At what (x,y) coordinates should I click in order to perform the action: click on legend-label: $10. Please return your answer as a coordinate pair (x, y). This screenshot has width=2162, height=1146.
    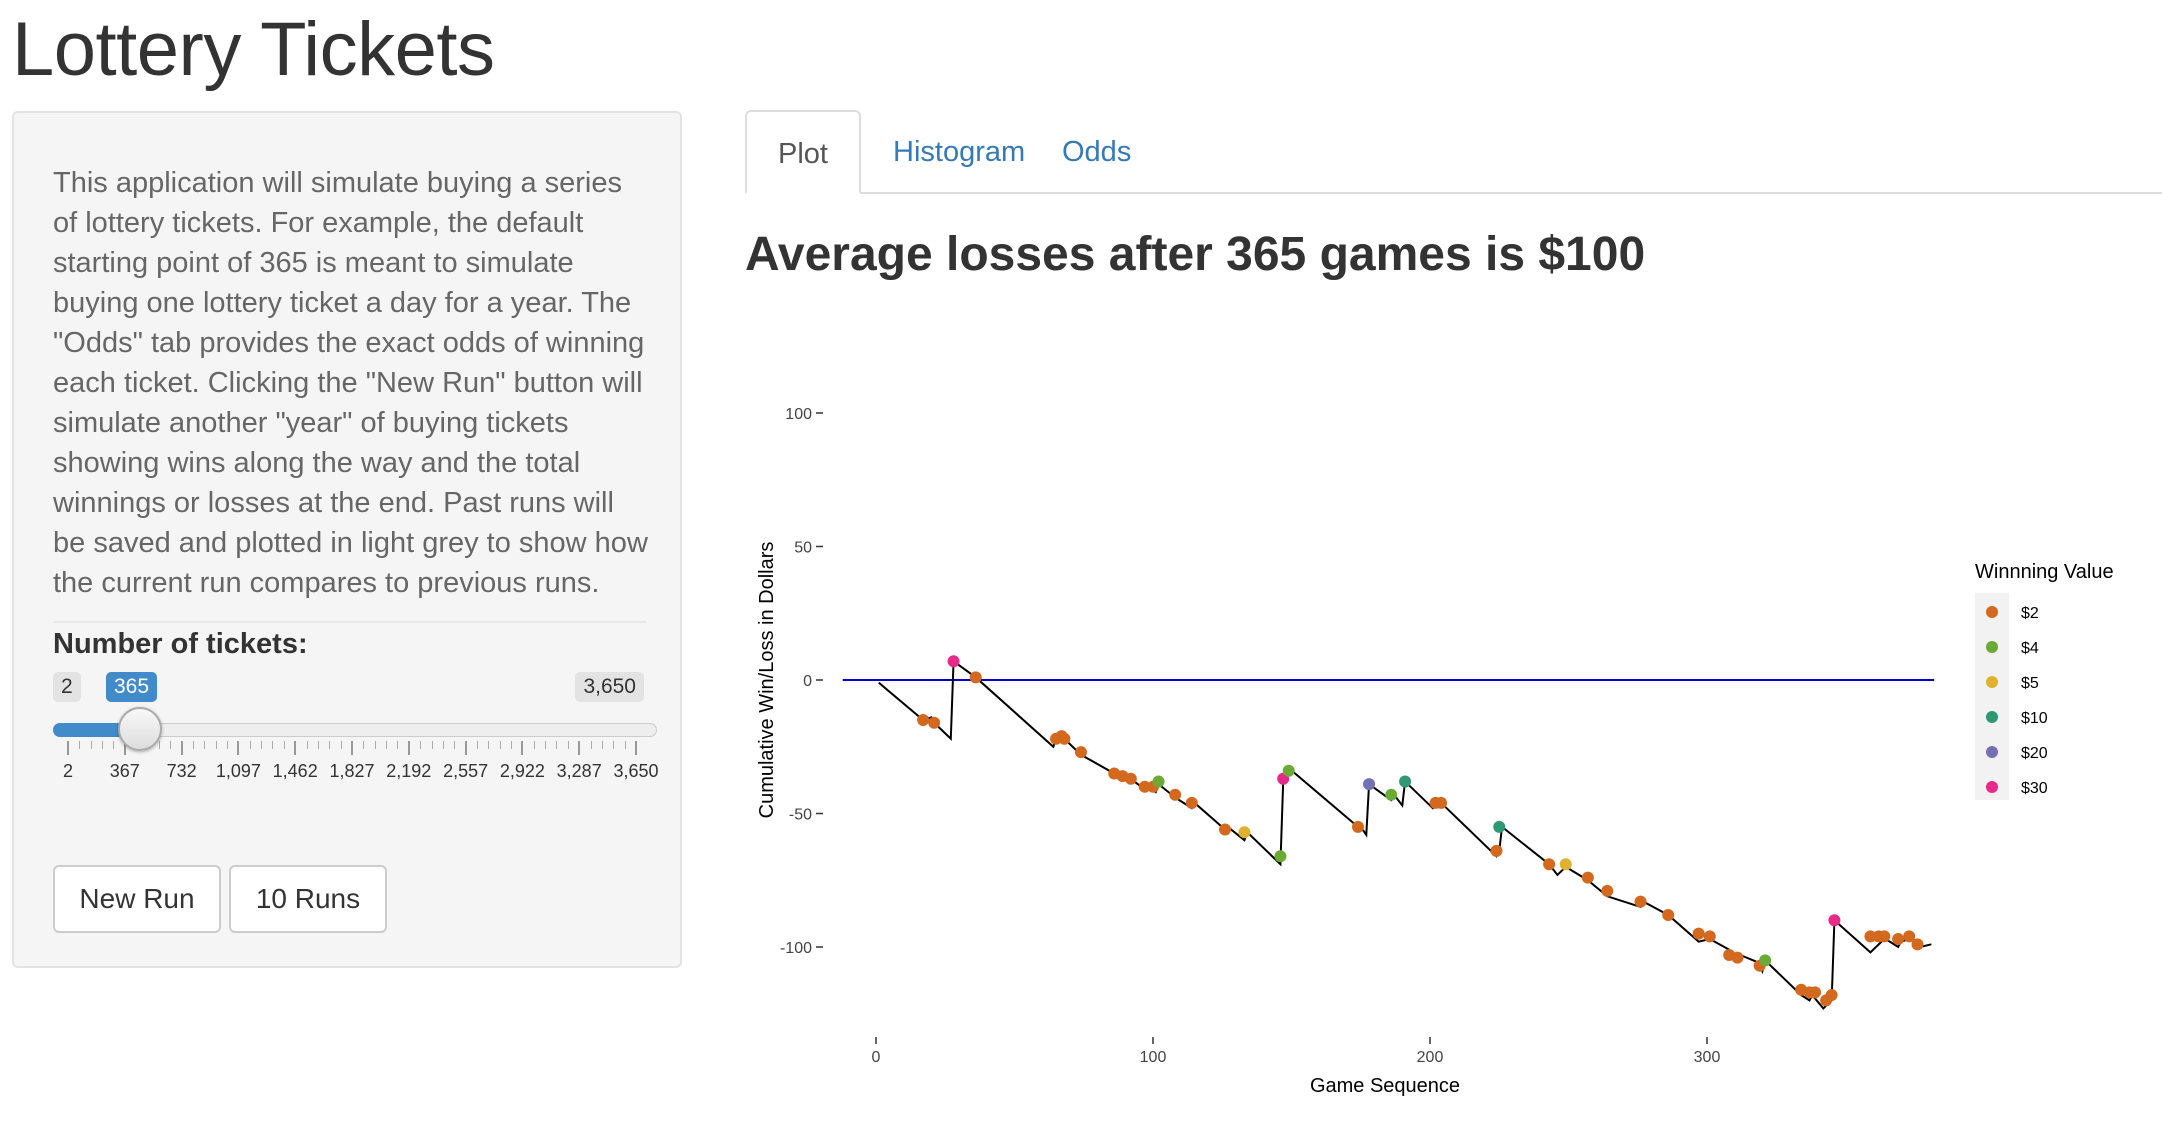
    Looking at the image, I should click on (2034, 718).